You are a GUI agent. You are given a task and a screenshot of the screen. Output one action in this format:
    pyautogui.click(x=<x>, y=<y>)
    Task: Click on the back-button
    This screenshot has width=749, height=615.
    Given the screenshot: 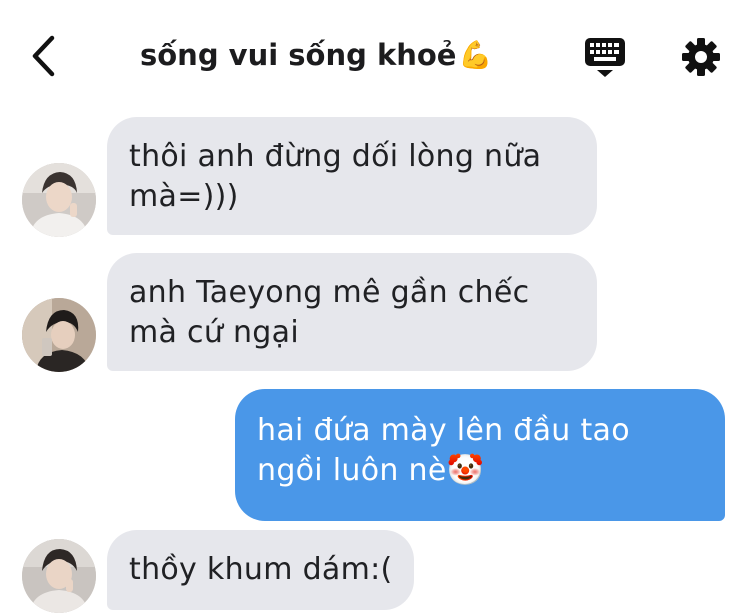 What is the action you would take?
    pyautogui.click(x=44, y=56)
    